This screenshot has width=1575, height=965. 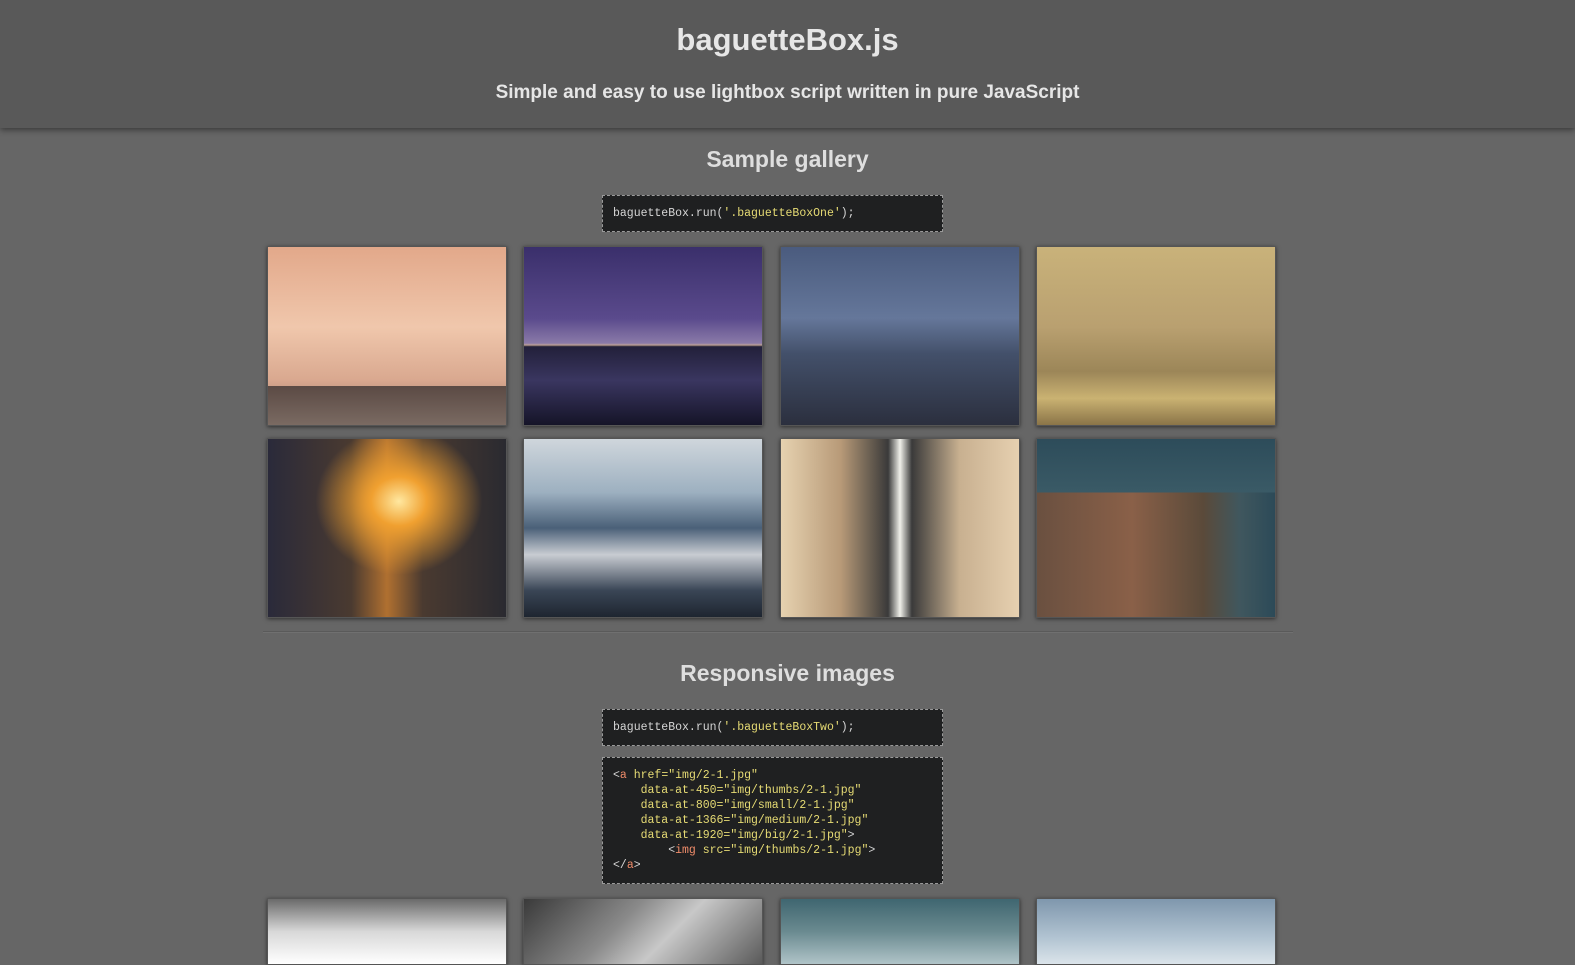 I want to click on gallery-thumb-hazy-city-river, so click(x=1156, y=336).